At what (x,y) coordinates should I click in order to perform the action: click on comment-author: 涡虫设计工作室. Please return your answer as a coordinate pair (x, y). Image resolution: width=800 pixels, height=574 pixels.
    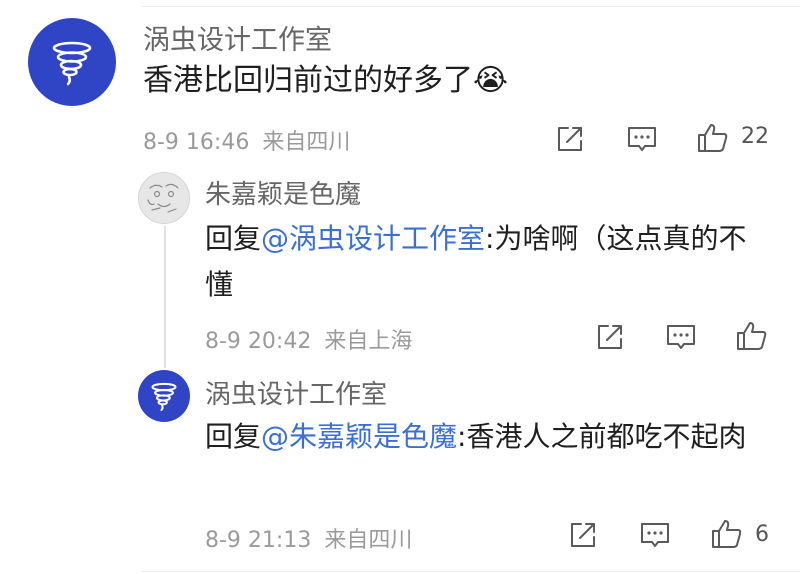
    Looking at the image, I should click on (237, 37).